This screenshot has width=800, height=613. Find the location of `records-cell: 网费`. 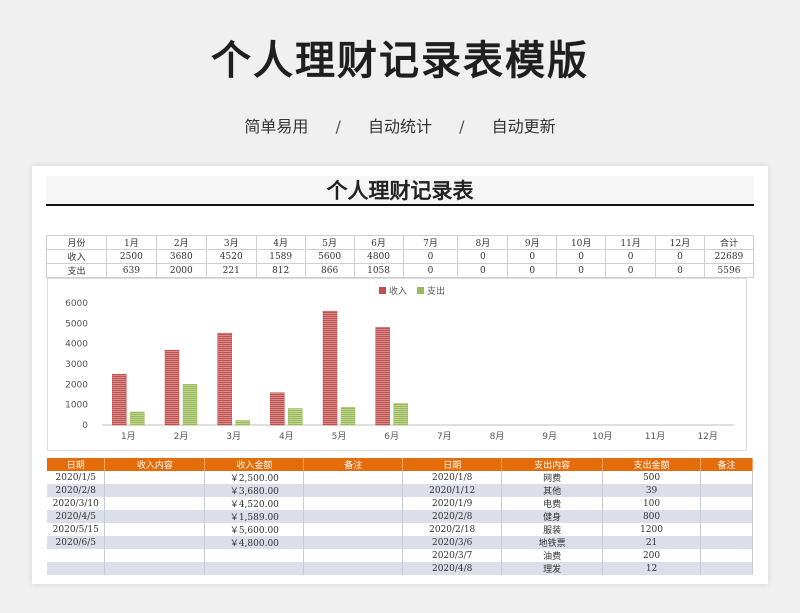

records-cell: 网费 is located at coordinates (552, 477).